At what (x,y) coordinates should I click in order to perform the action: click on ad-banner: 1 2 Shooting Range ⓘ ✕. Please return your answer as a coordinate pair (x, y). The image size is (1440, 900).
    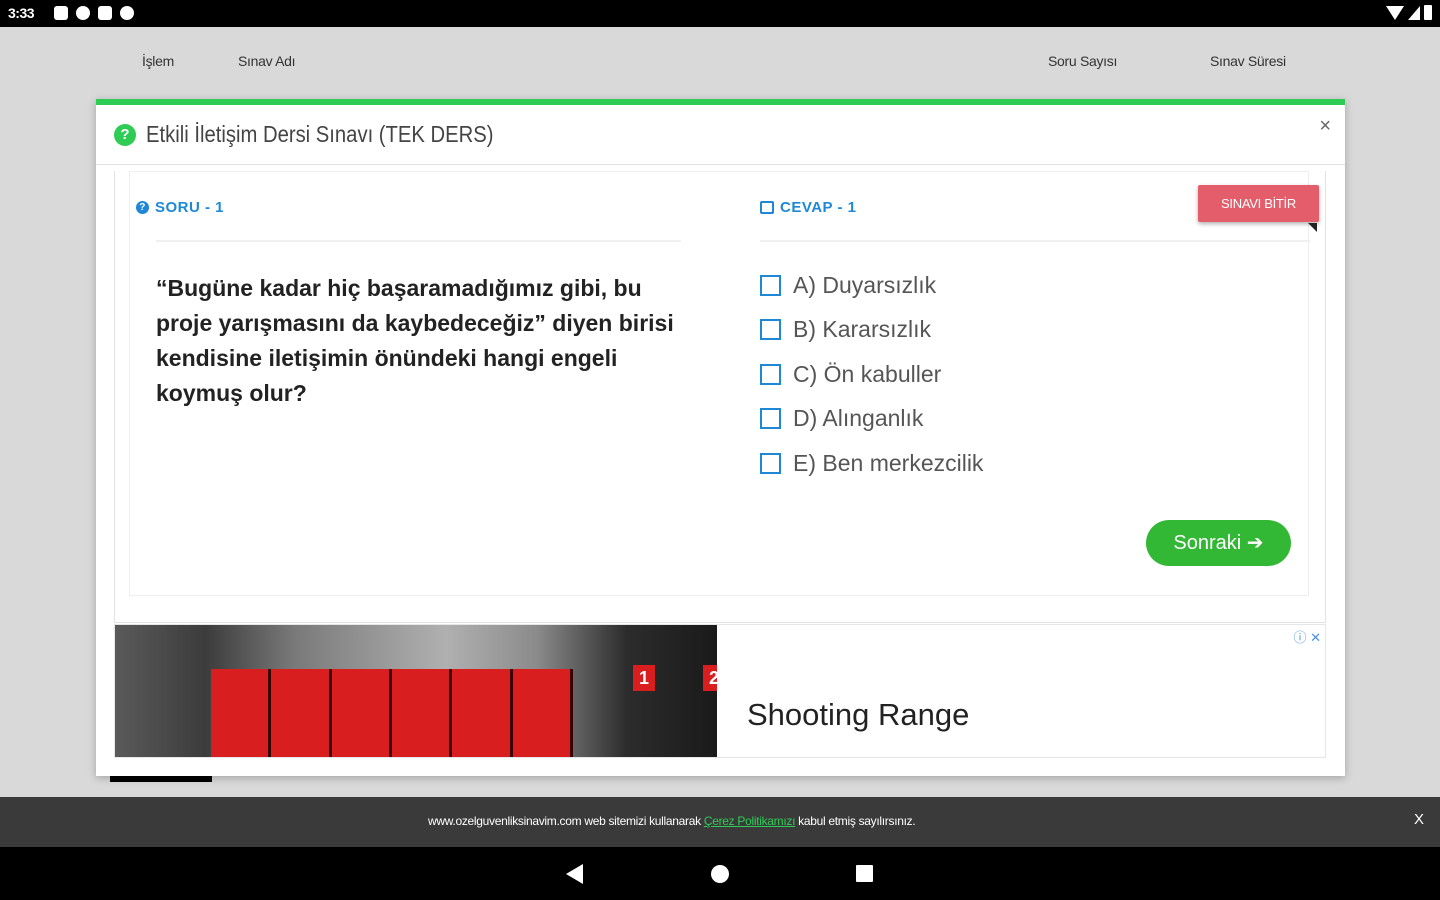
    Looking at the image, I should click on (720, 691).